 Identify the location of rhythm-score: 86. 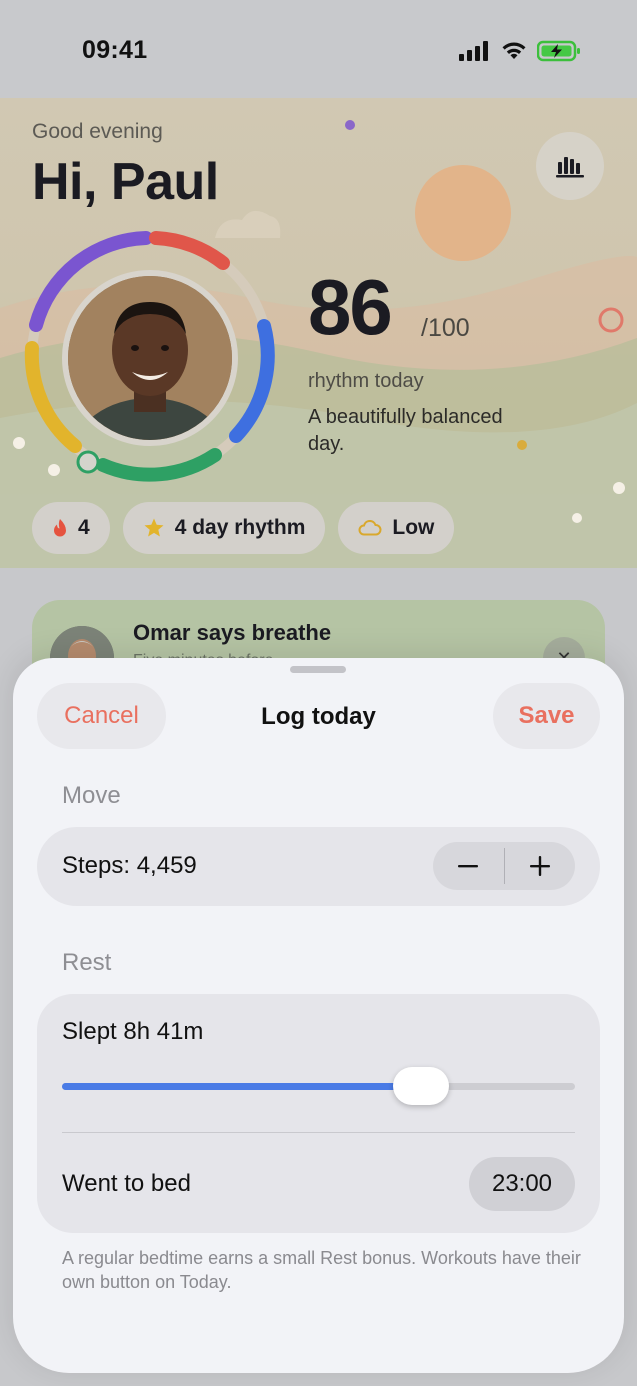
(350, 307).